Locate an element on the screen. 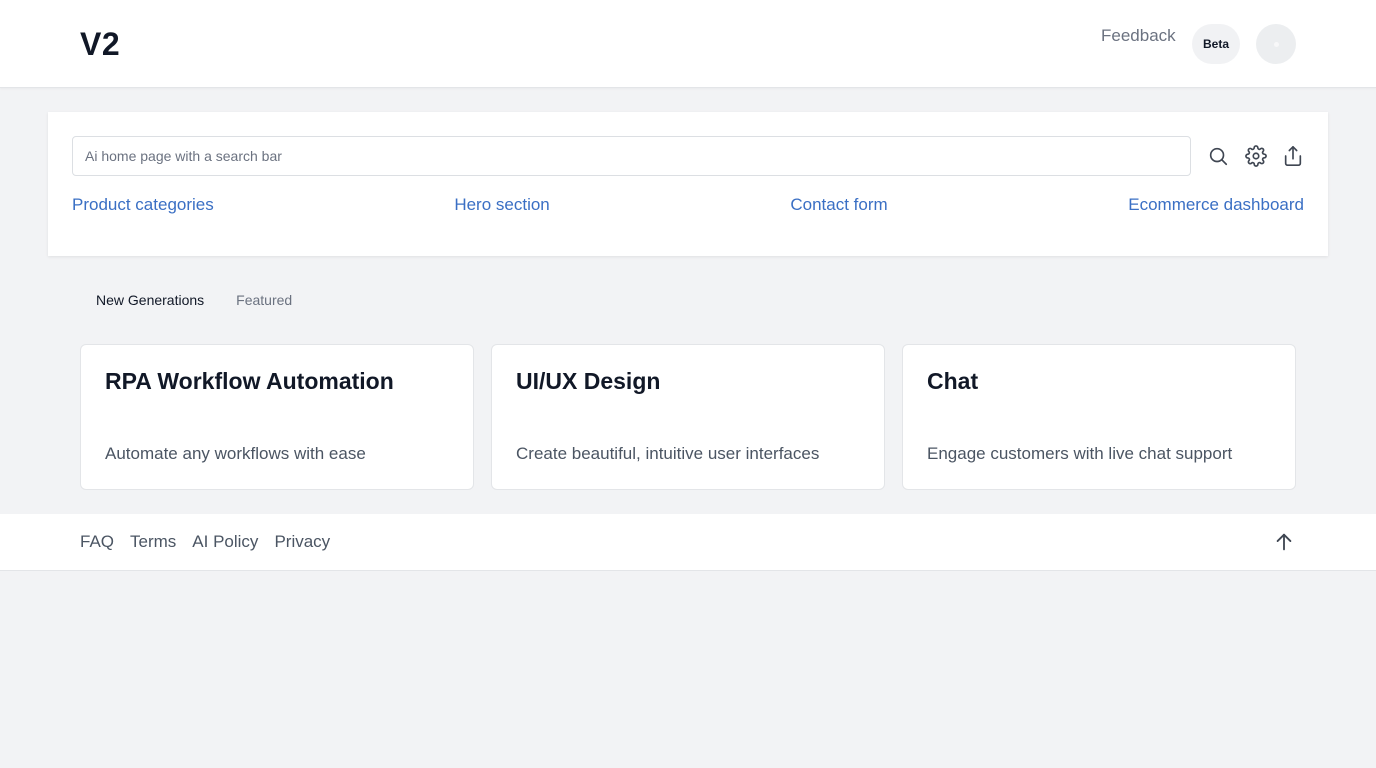 This screenshot has width=1376, height=768. share-icon is located at coordinates (1293, 156).